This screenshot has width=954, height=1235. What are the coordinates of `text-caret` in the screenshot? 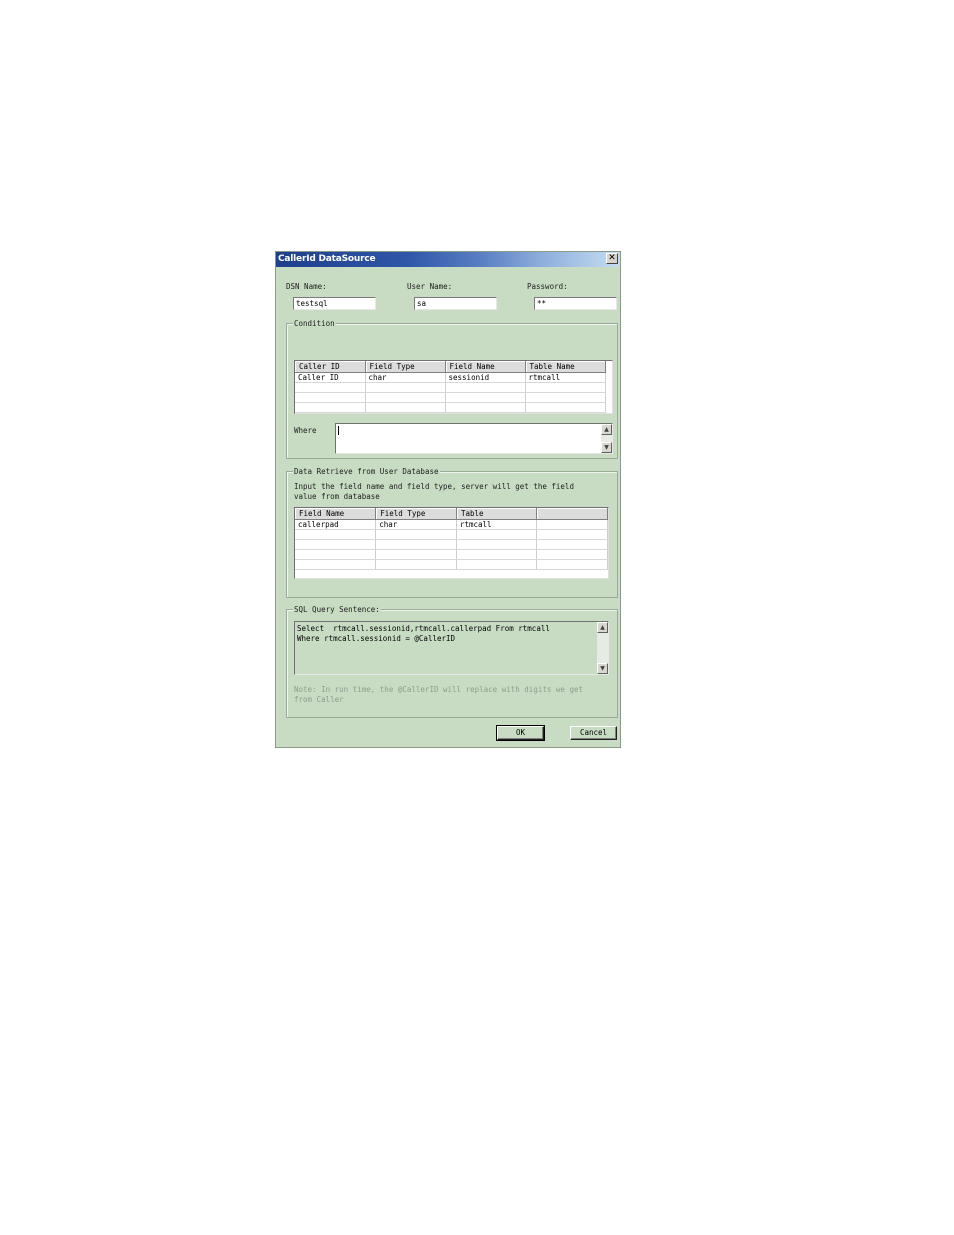 It's located at (338, 430).